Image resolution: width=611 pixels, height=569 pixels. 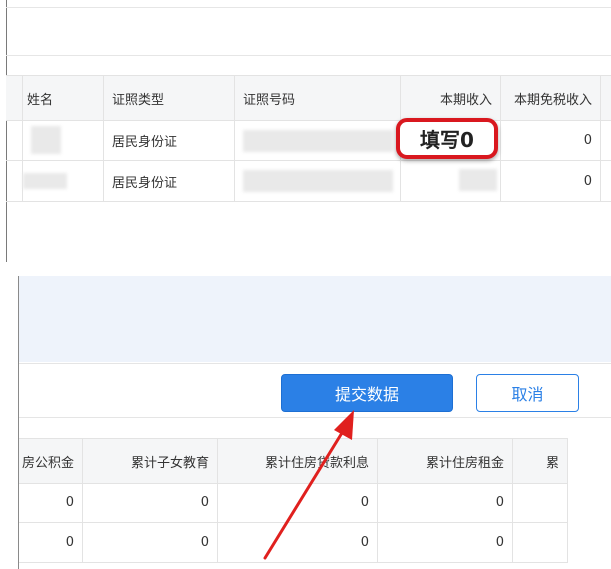 I want to click on table-header-row: 姓名 证照类型 证照号码 本期收入 本期免税收入, so click(x=308, y=98).